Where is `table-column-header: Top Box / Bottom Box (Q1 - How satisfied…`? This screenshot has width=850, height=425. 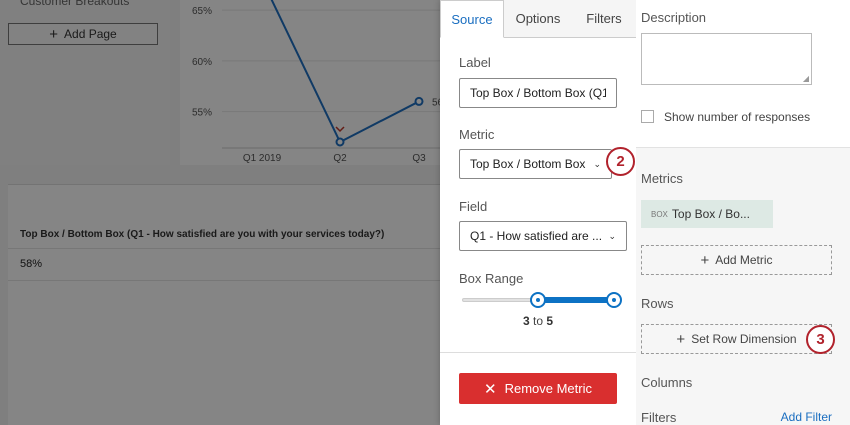
table-column-header: Top Box / Bottom Box (Q1 - How satisfied… is located at coordinates (202, 234).